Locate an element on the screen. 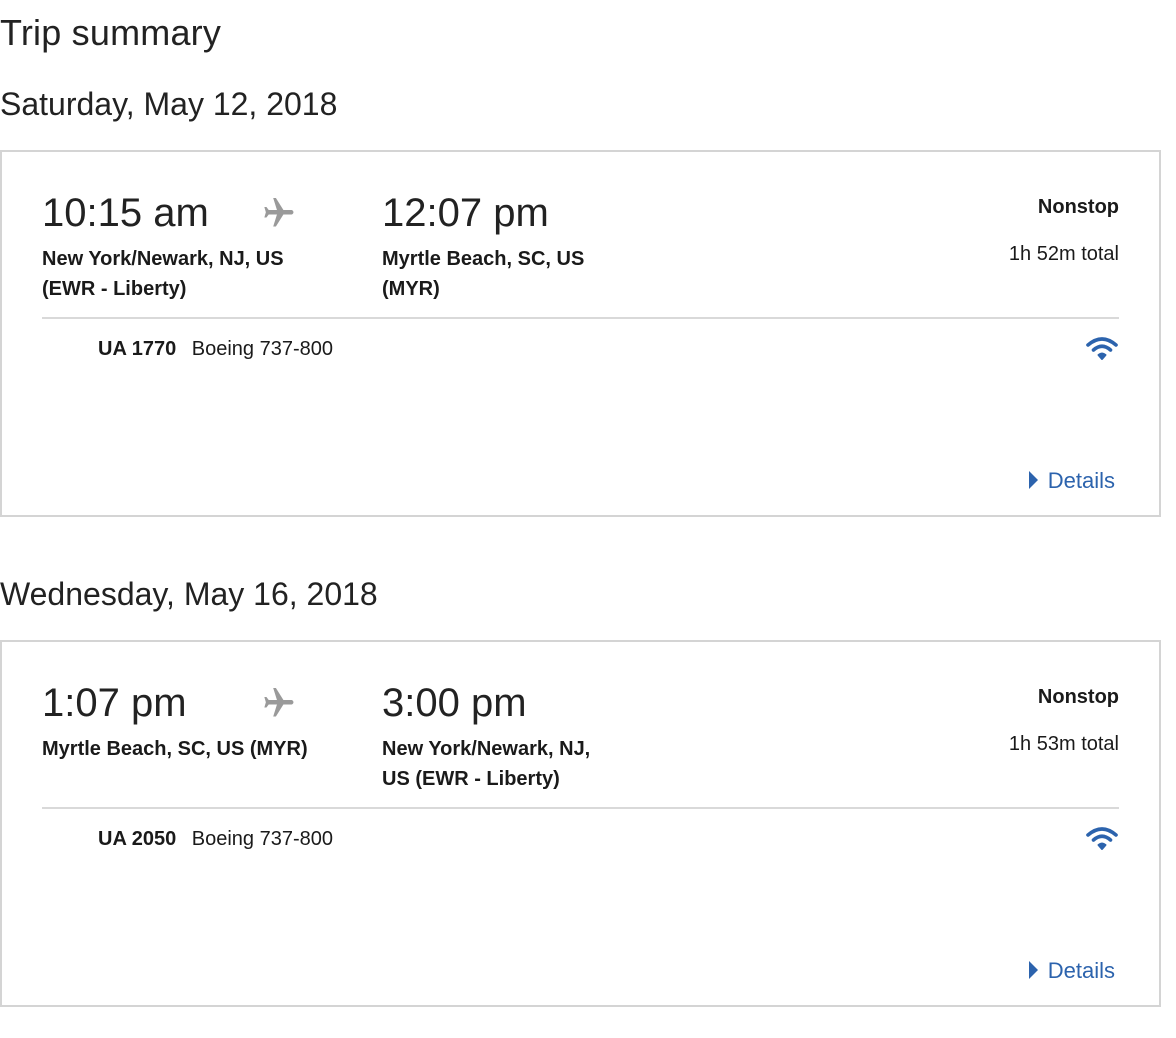 The width and height of the screenshot is (1176, 1038). arrival-airport-line: Myrtle Beach, SC, US is located at coordinates (483, 259).